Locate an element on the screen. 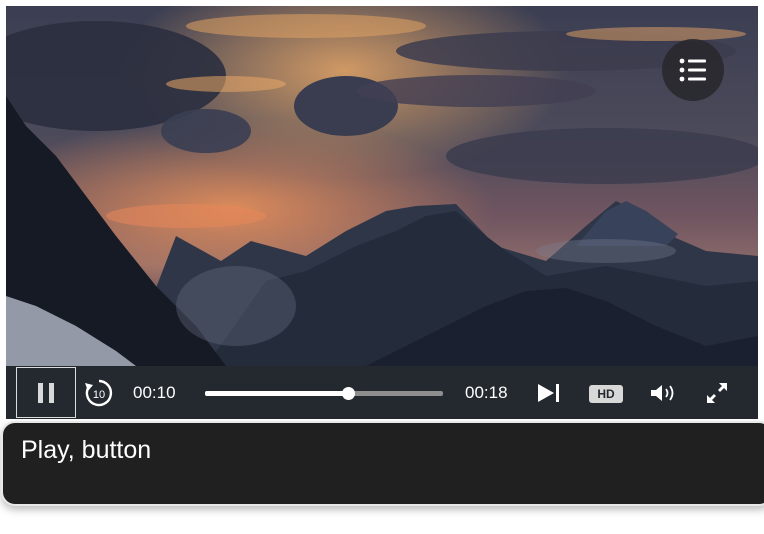  chapters-button is located at coordinates (693, 70).